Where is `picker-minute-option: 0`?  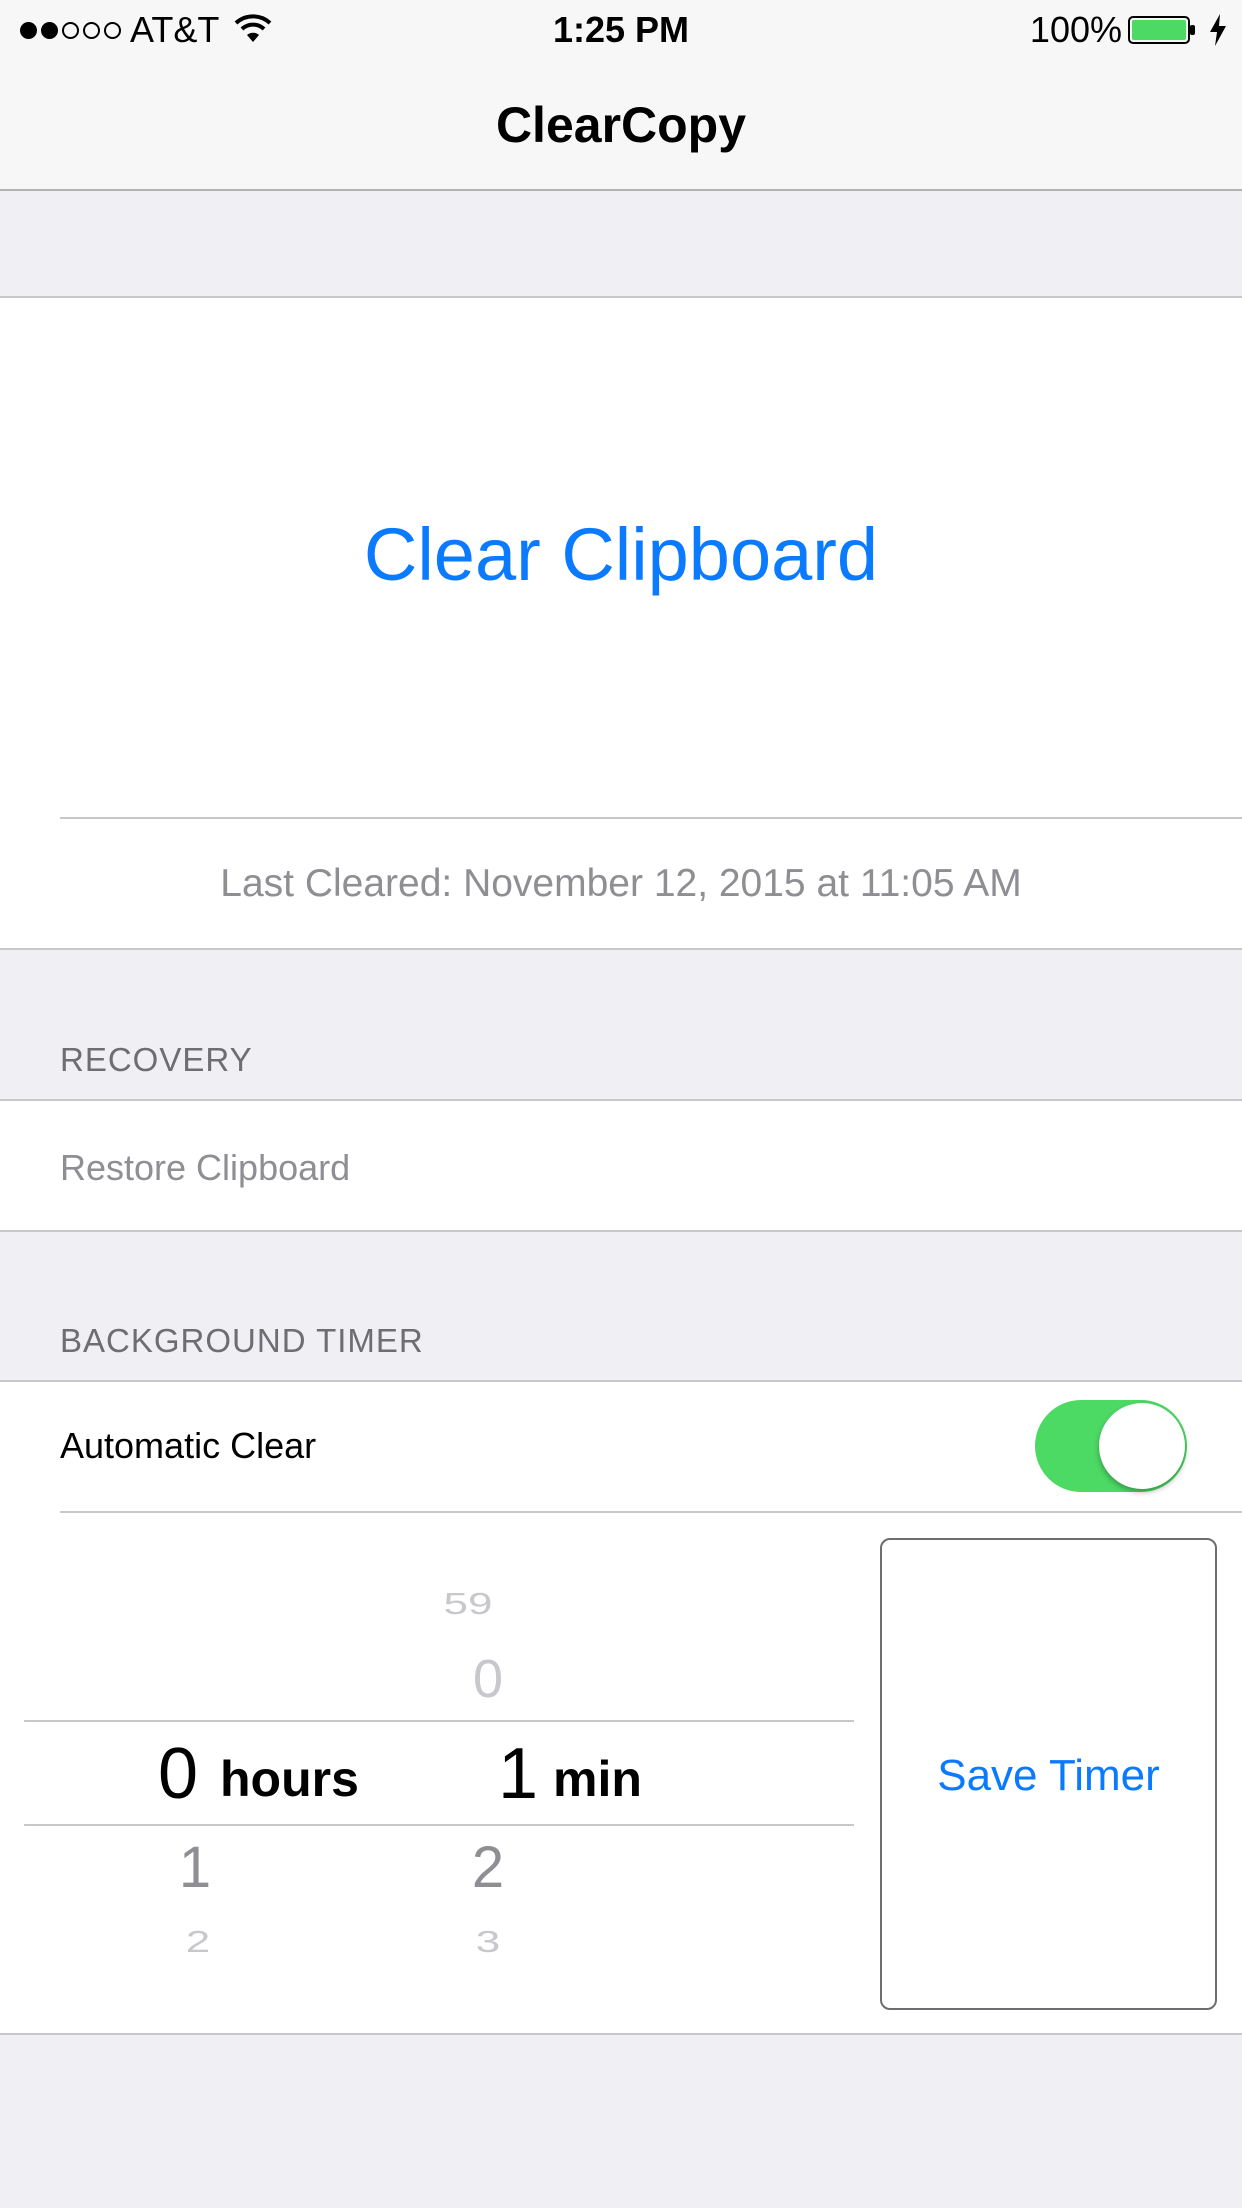
picker-minute-option: 0 is located at coordinates (488, 1679).